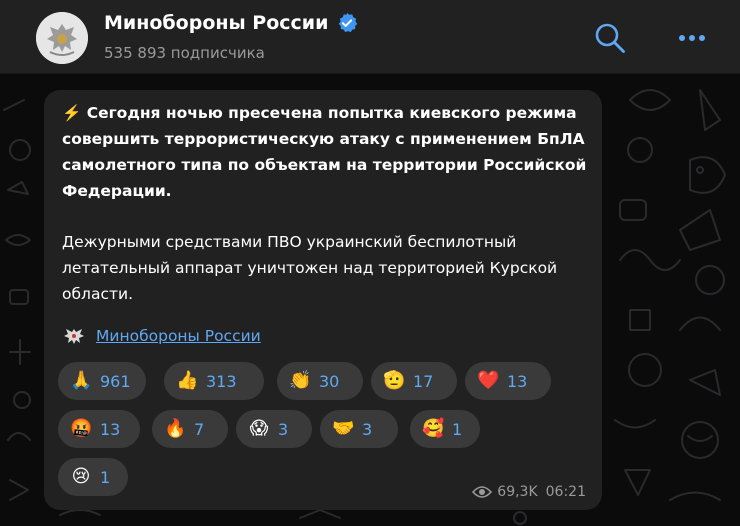 Image resolution: width=740 pixels, height=526 pixels. I want to click on view-count: 69,3K, so click(517, 492).